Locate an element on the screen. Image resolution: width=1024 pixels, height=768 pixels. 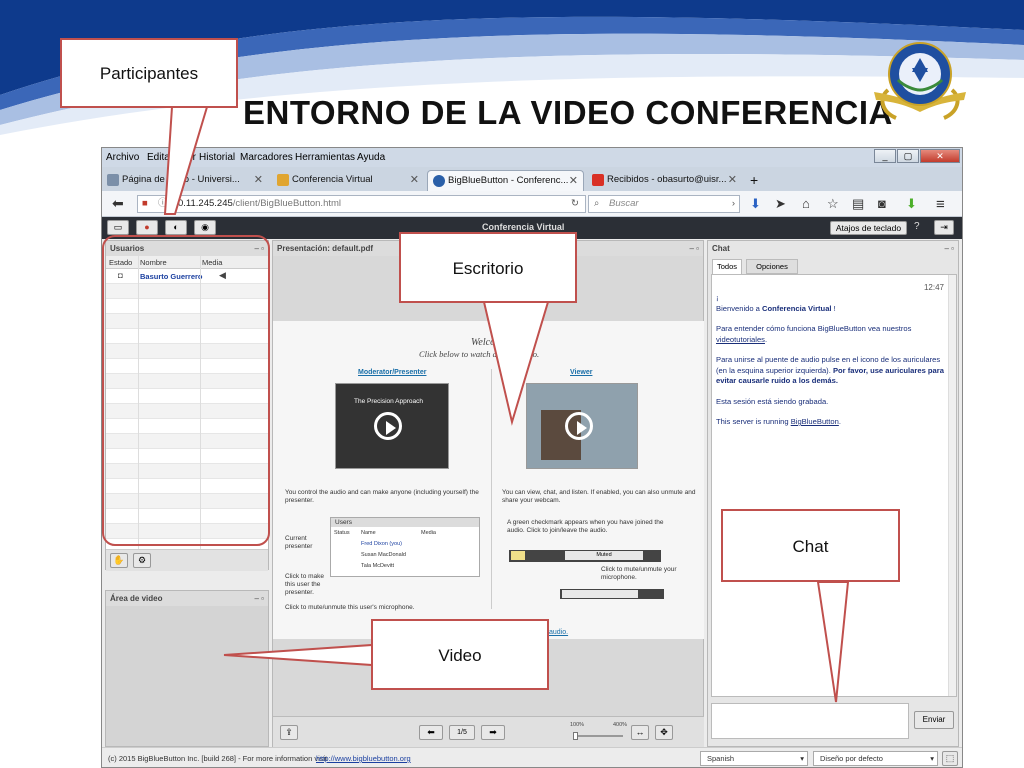
click-make-presenter-note: Click to make this user the presenter. is located at coordinates (305, 584).